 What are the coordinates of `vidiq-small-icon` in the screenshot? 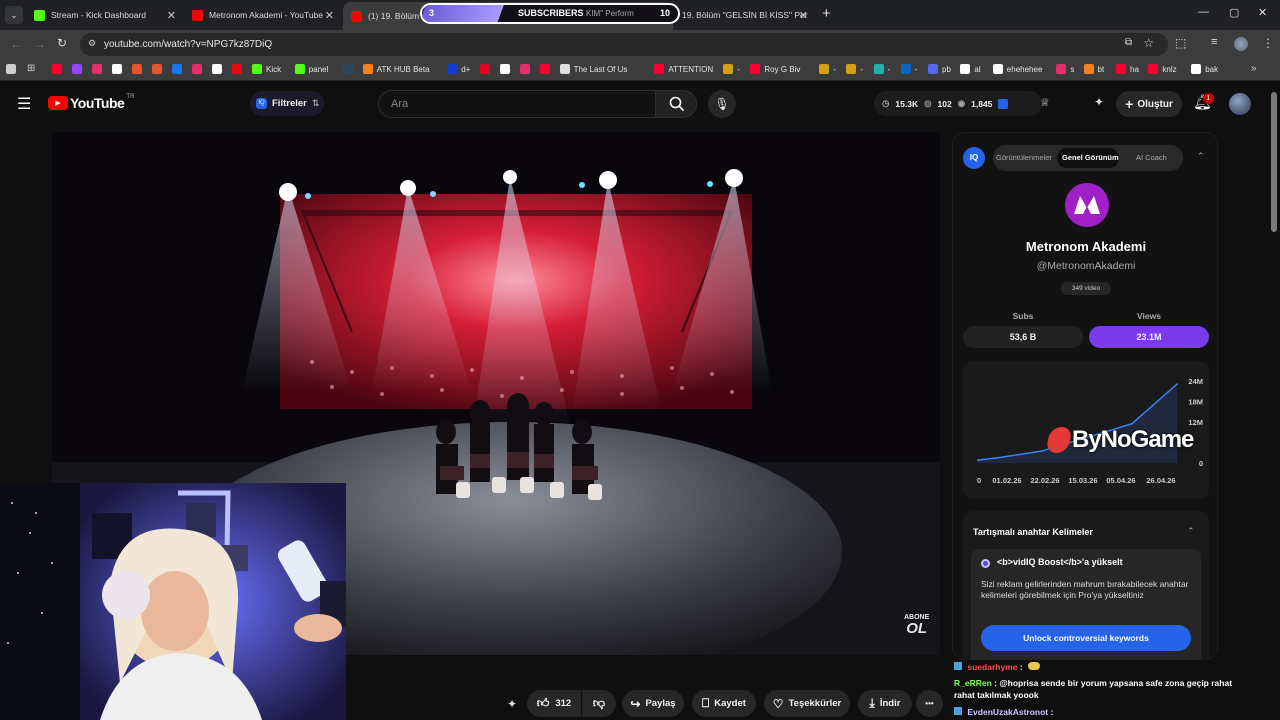 It's located at (1003, 103).